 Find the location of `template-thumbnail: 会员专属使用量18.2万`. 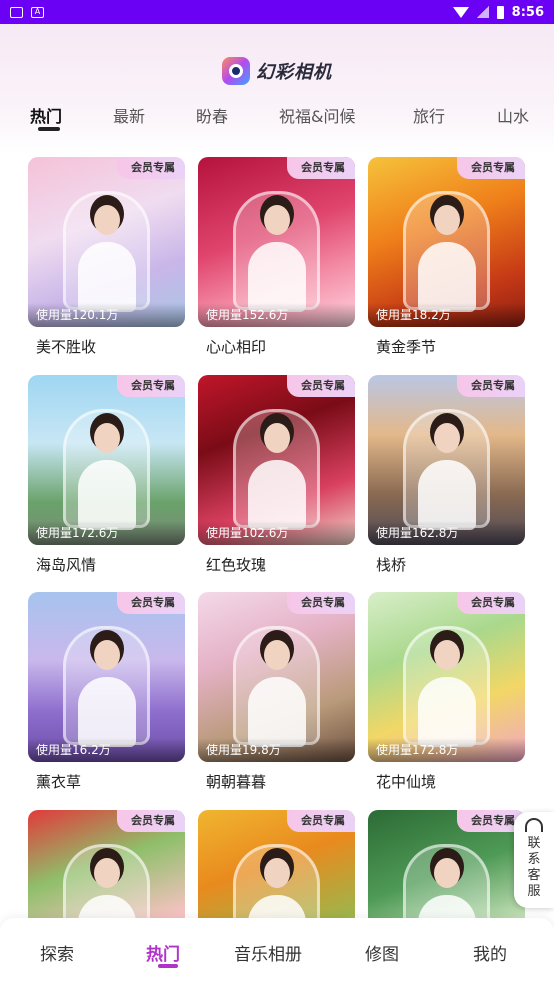

template-thumbnail: 会员专属使用量18.2万 is located at coordinates (446, 242).